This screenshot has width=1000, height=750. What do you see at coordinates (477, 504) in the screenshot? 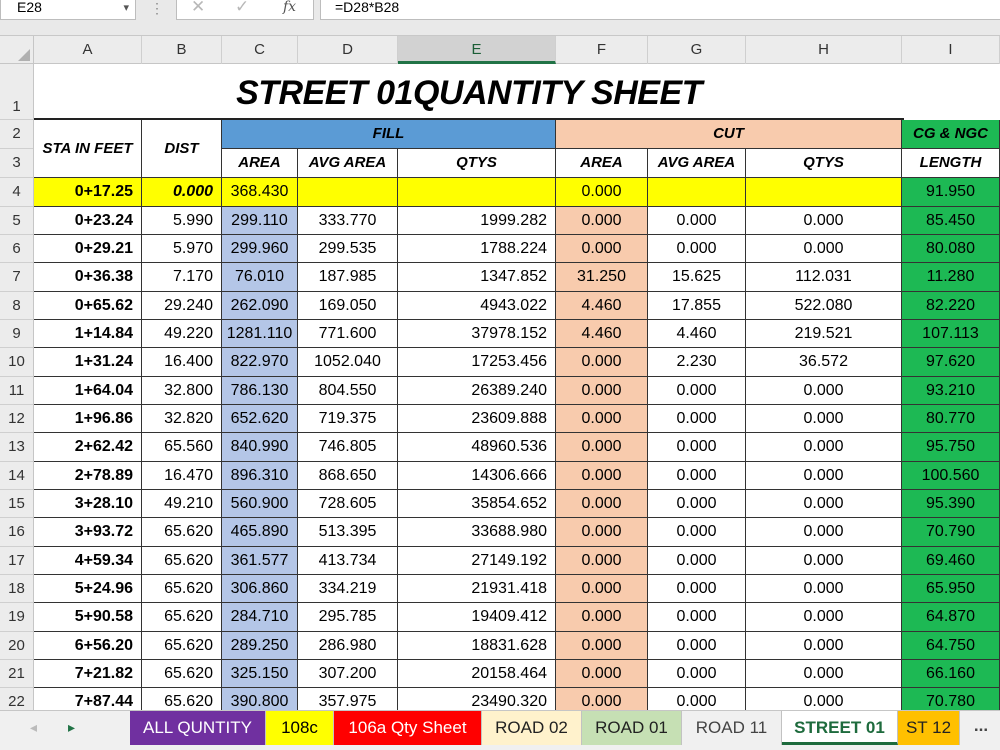
I see `cell-e15: 35854.652` at bounding box center [477, 504].